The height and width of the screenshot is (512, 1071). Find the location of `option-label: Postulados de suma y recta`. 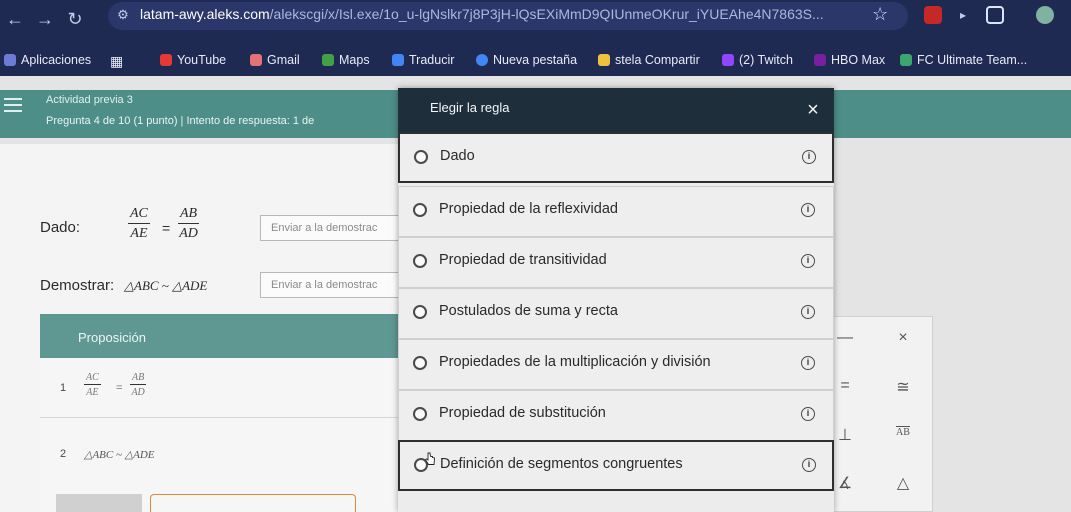

option-label: Postulados de suma y recta is located at coordinates (528, 311).